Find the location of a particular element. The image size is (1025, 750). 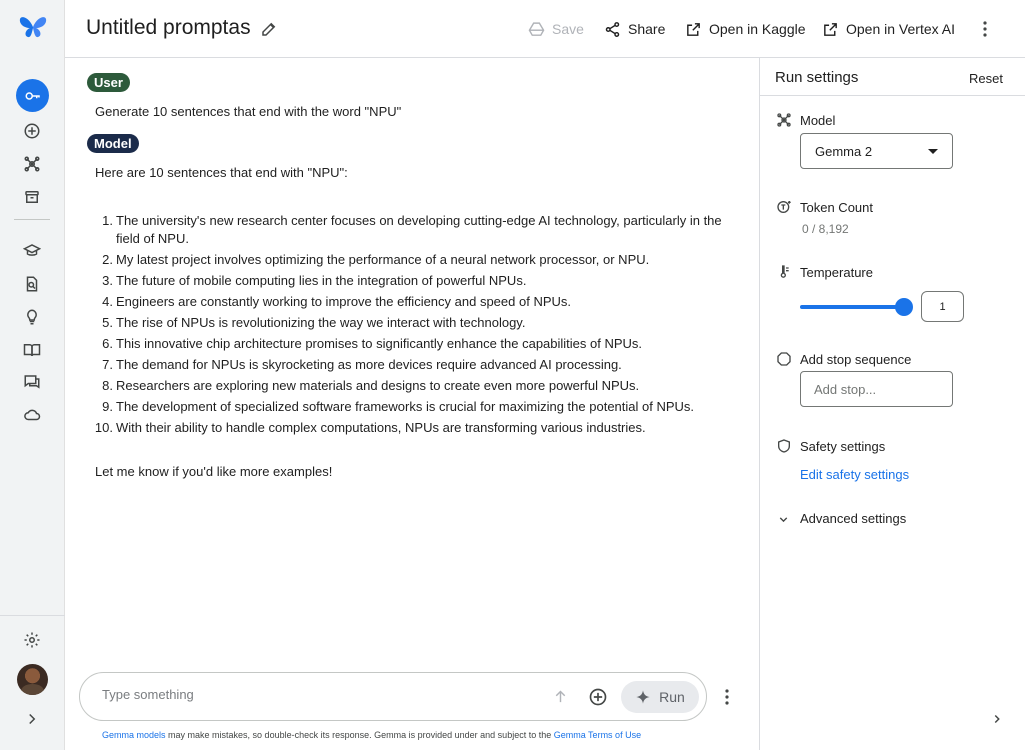

shield-icon is located at coordinates (784, 446).